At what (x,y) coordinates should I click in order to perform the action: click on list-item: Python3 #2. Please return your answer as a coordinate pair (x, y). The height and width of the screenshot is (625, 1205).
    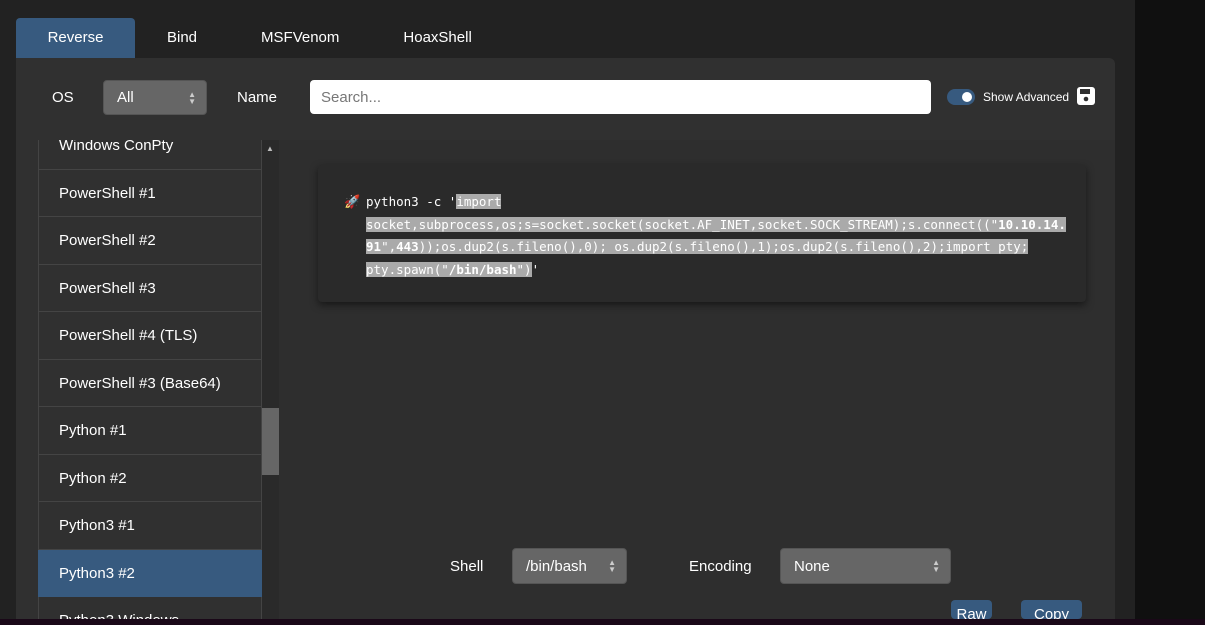
    Looking at the image, I should click on (150, 573).